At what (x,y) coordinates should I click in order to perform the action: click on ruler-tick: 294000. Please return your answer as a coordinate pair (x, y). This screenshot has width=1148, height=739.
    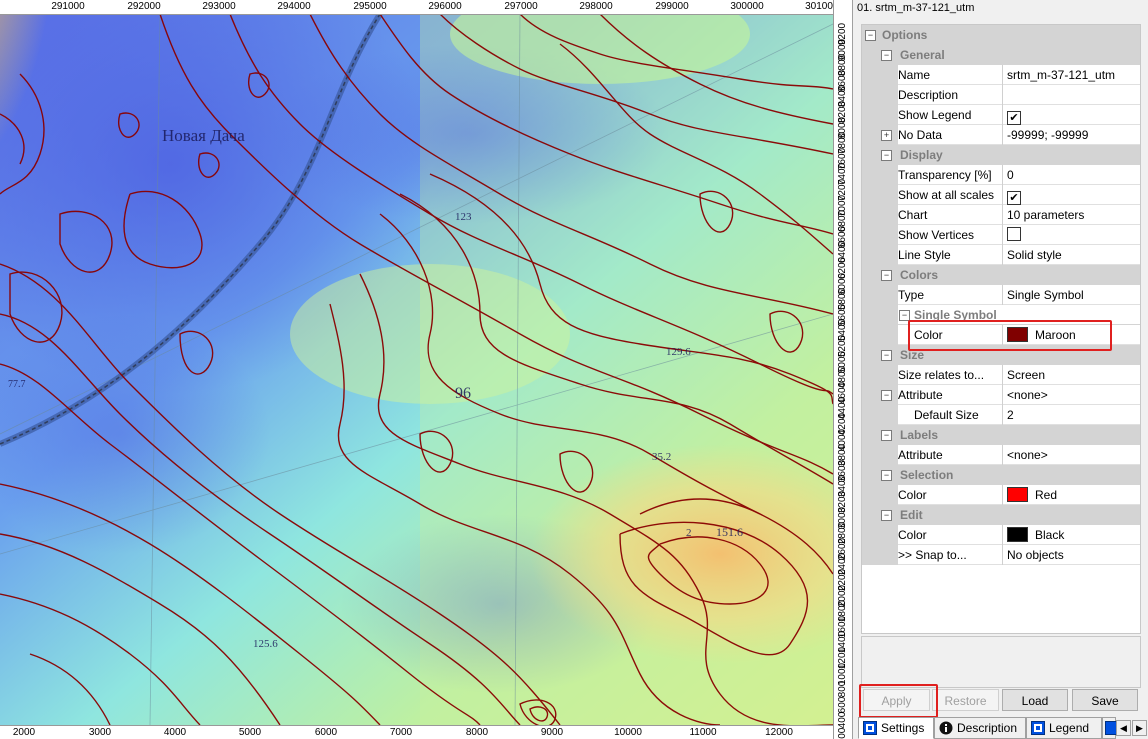
    Looking at the image, I should click on (294, 6).